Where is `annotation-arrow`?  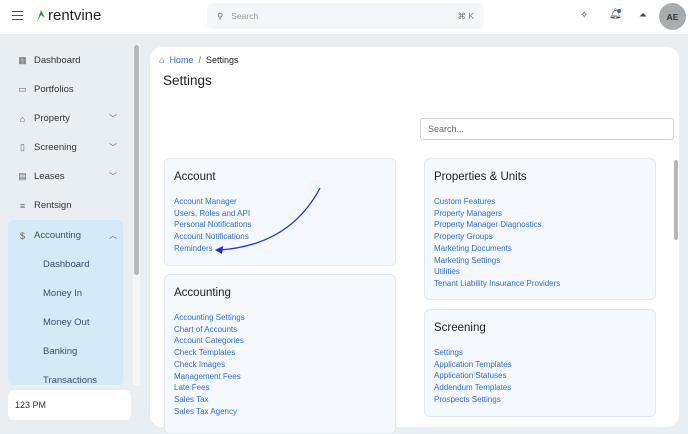 annotation-arrow is located at coordinates (268, 220).